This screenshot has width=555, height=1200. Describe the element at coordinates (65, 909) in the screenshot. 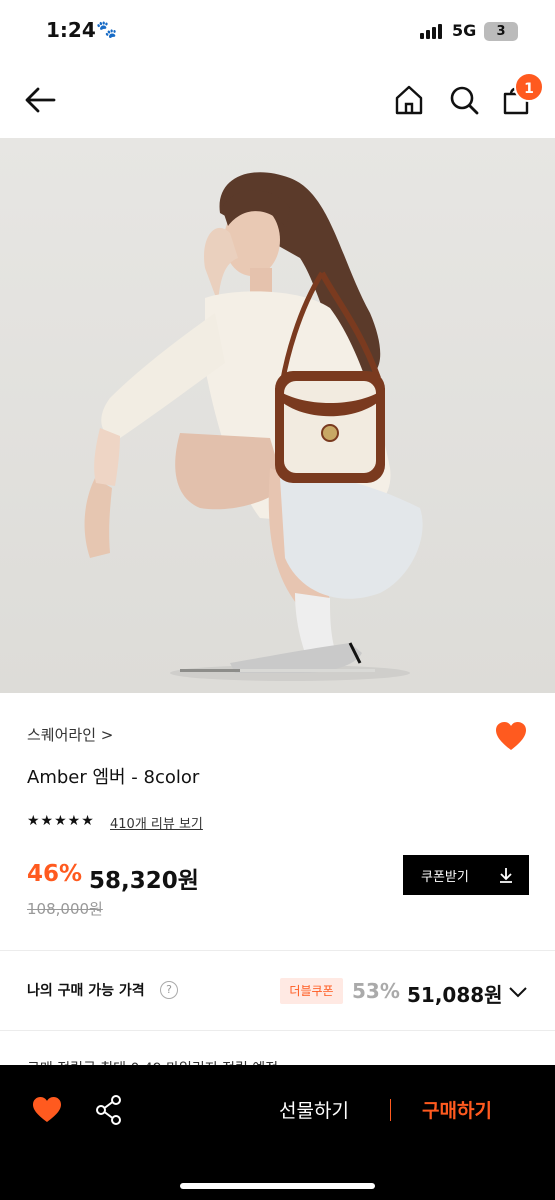

I see `original-price: 108,000원` at that location.